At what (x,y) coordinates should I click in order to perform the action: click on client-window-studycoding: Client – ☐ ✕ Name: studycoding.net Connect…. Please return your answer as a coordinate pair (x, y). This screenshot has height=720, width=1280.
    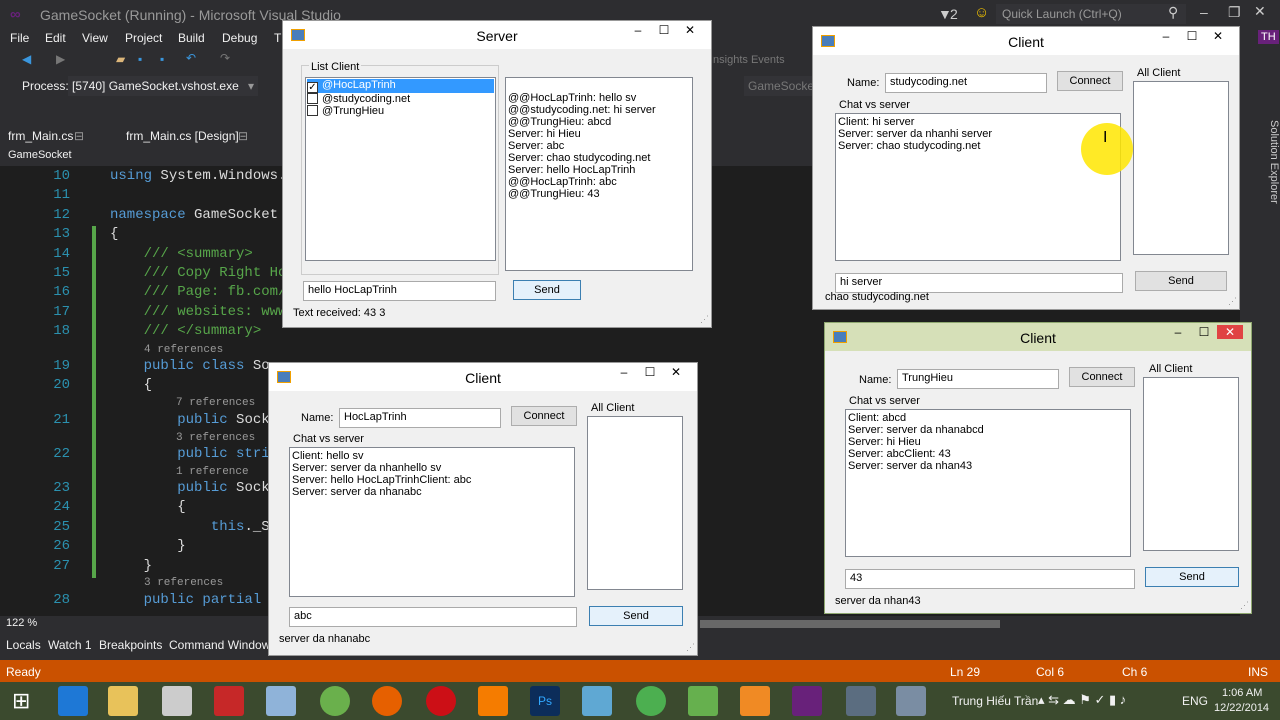
    Looking at the image, I should click on (1026, 168).